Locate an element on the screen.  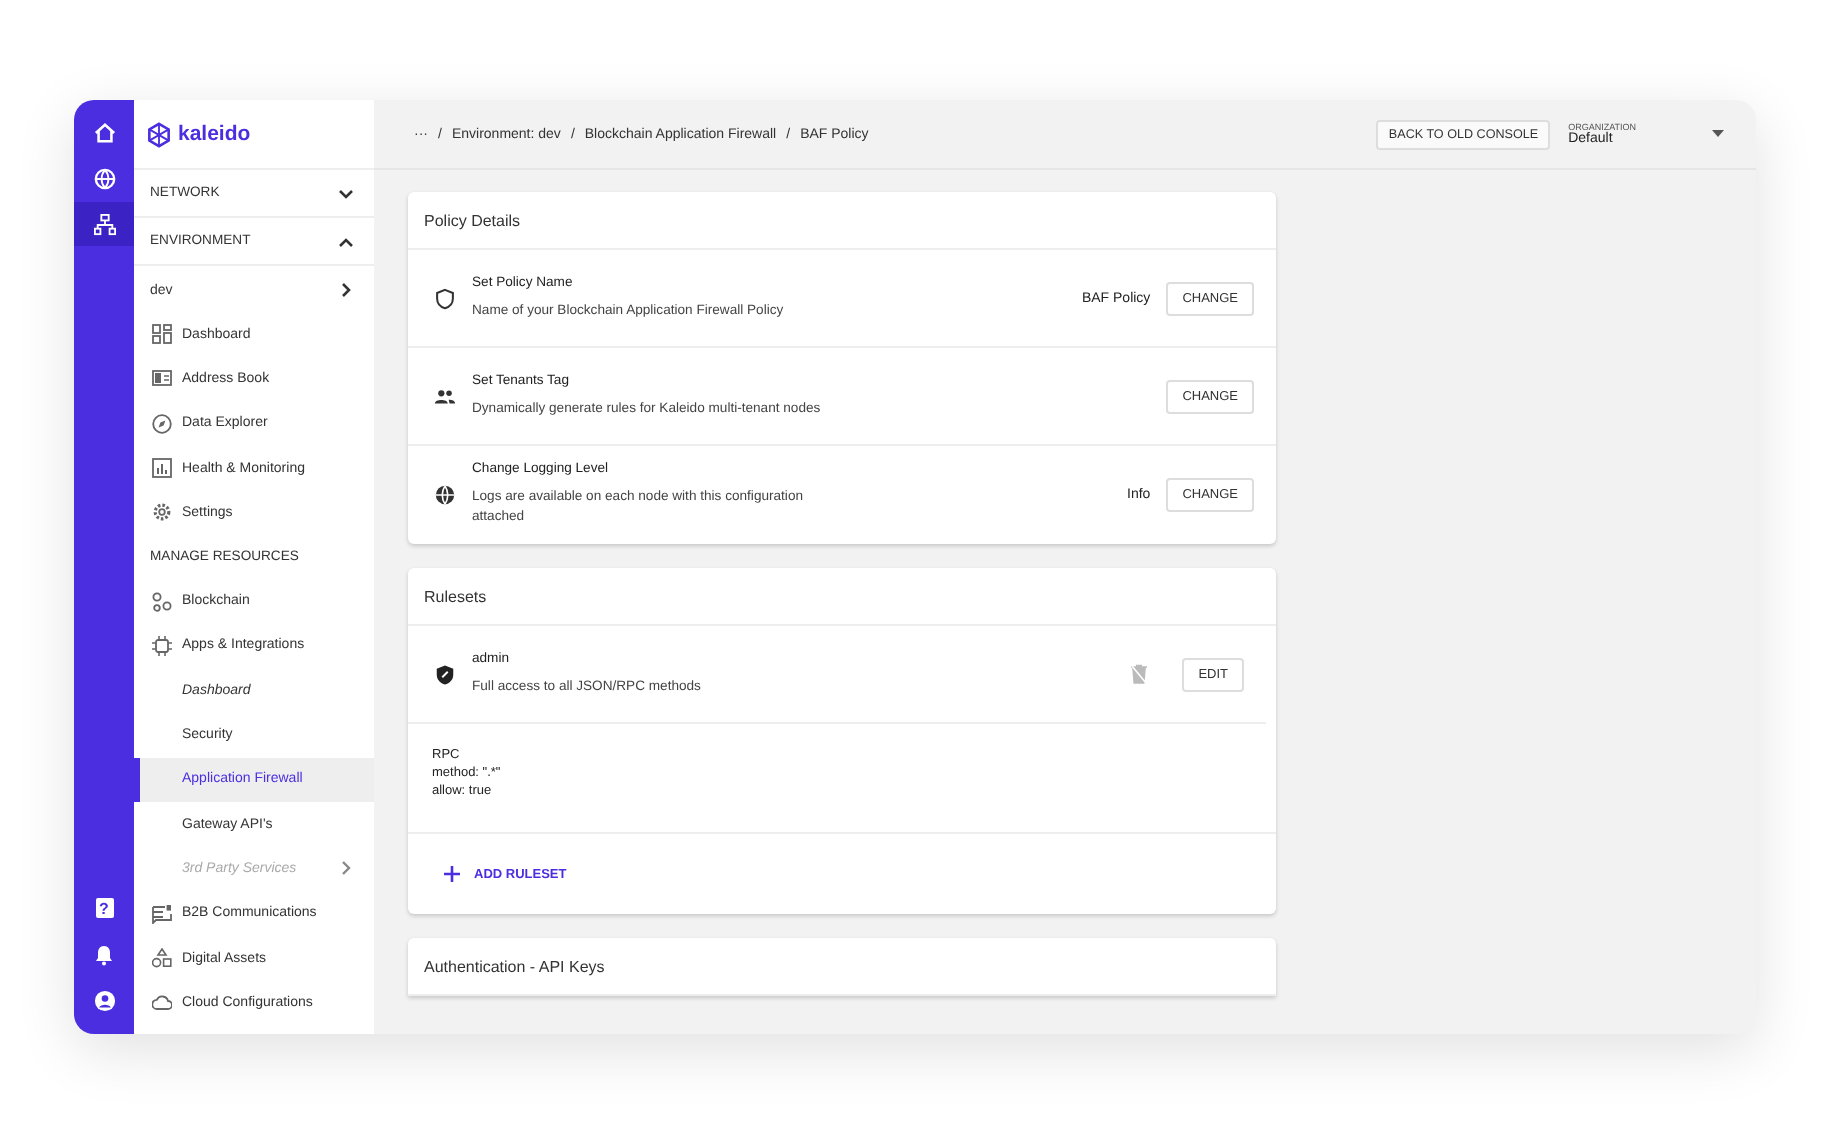
dropdown-icon is located at coordinates (1718, 134).